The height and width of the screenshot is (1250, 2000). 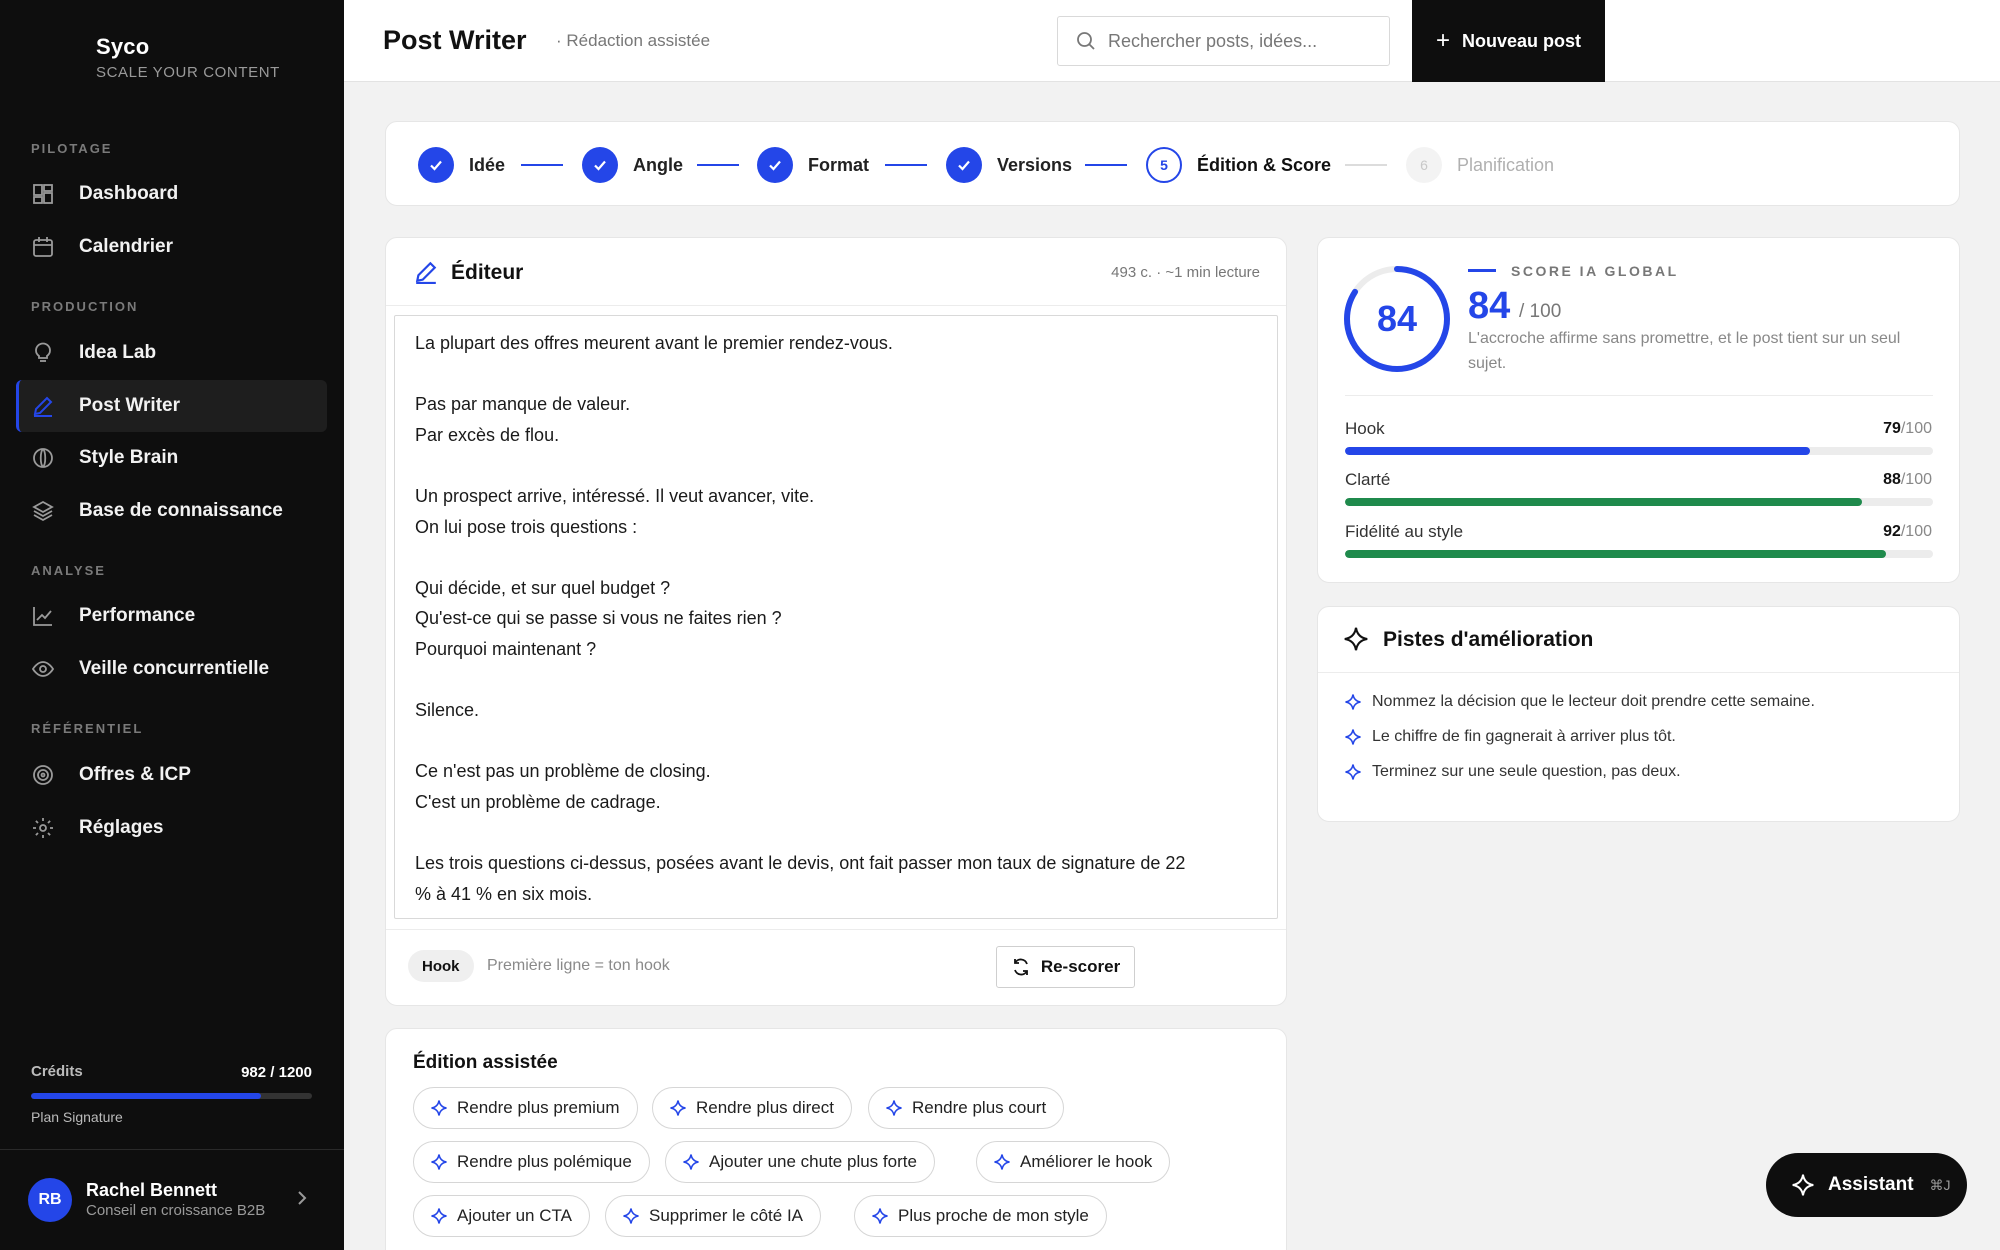 I want to click on avatar: RB, so click(x=50, y=1200).